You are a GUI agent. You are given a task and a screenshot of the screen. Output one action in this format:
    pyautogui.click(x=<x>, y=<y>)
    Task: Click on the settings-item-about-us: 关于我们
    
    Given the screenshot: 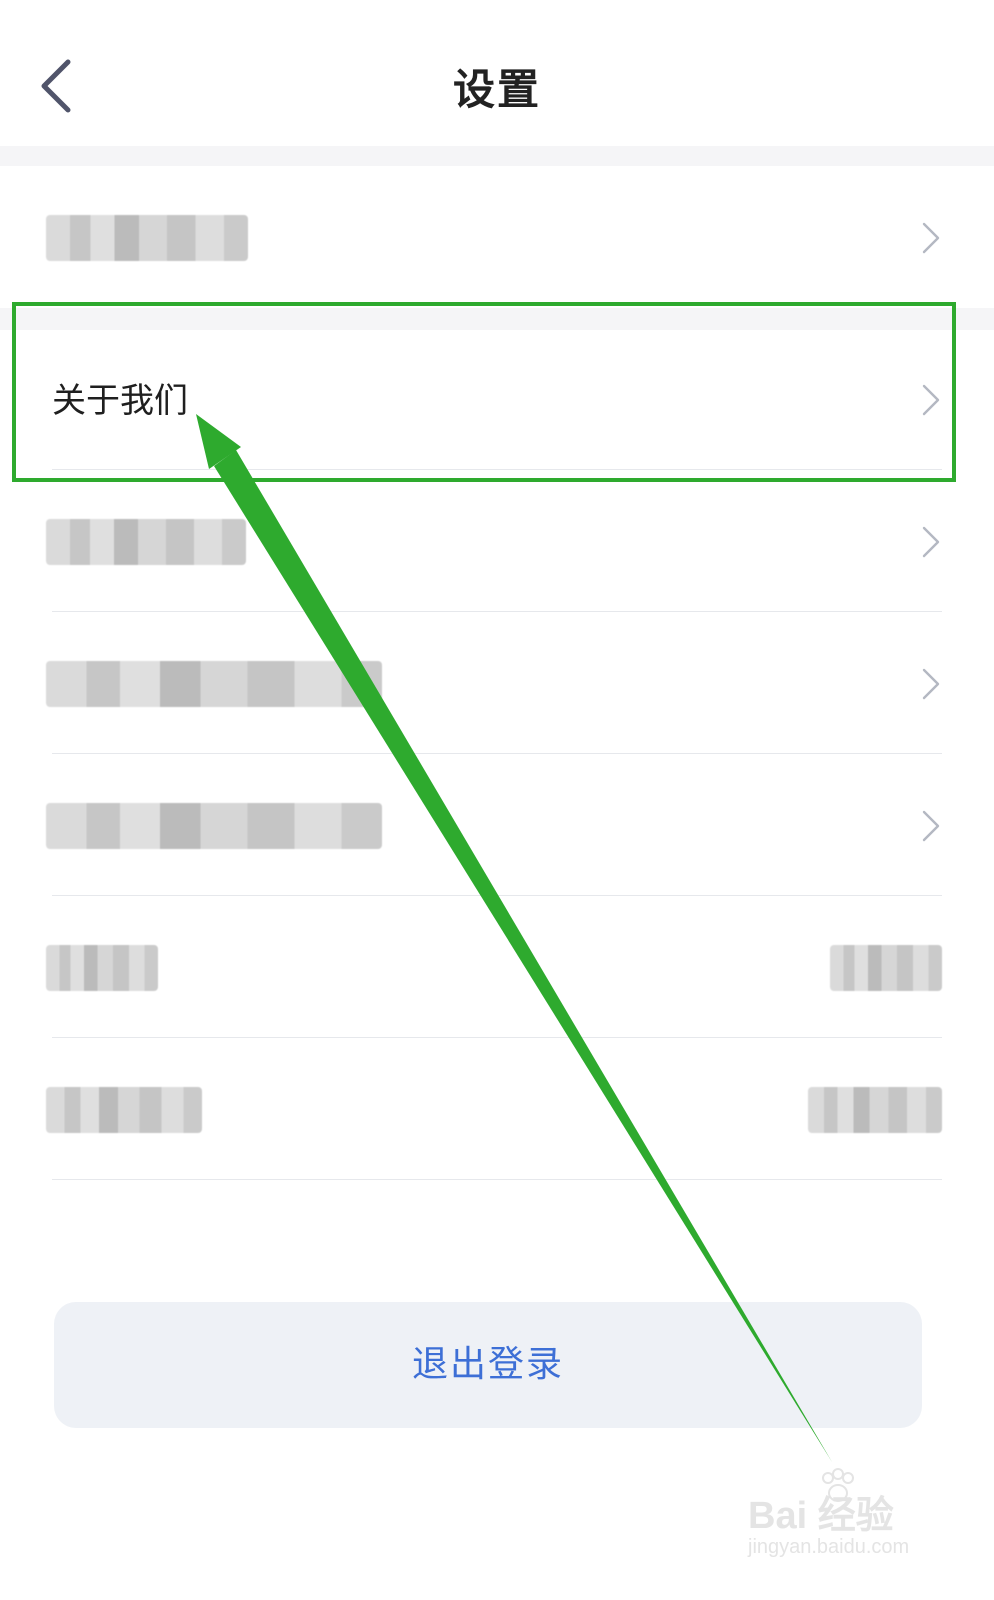 What is the action you would take?
    pyautogui.click(x=497, y=400)
    